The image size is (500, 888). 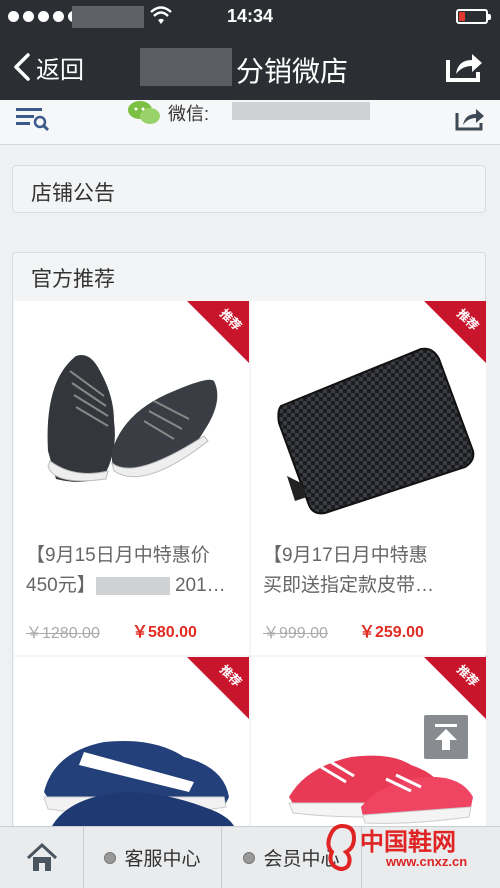 What do you see at coordinates (462, 16) in the screenshot?
I see `battery-level` at bounding box center [462, 16].